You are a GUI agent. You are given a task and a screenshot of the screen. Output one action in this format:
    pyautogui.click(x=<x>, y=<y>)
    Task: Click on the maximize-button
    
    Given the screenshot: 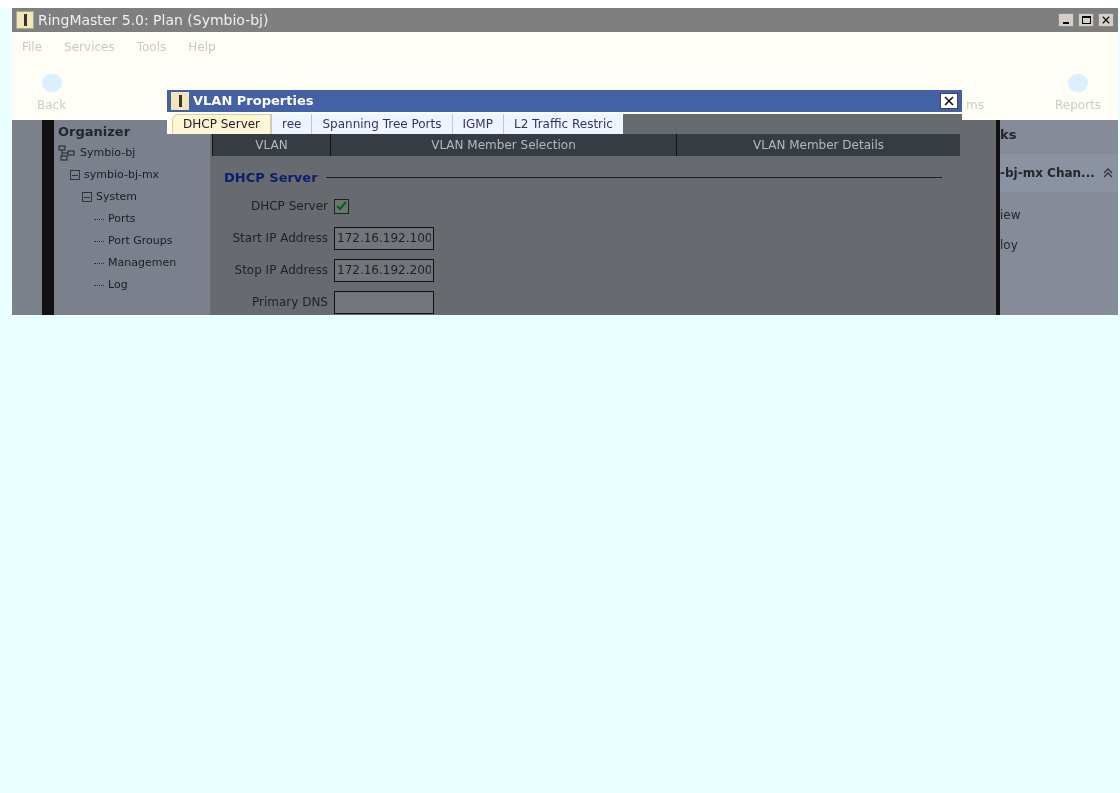 What is the action you would take?
    pyautogui.click(x=1086, y=20)
    